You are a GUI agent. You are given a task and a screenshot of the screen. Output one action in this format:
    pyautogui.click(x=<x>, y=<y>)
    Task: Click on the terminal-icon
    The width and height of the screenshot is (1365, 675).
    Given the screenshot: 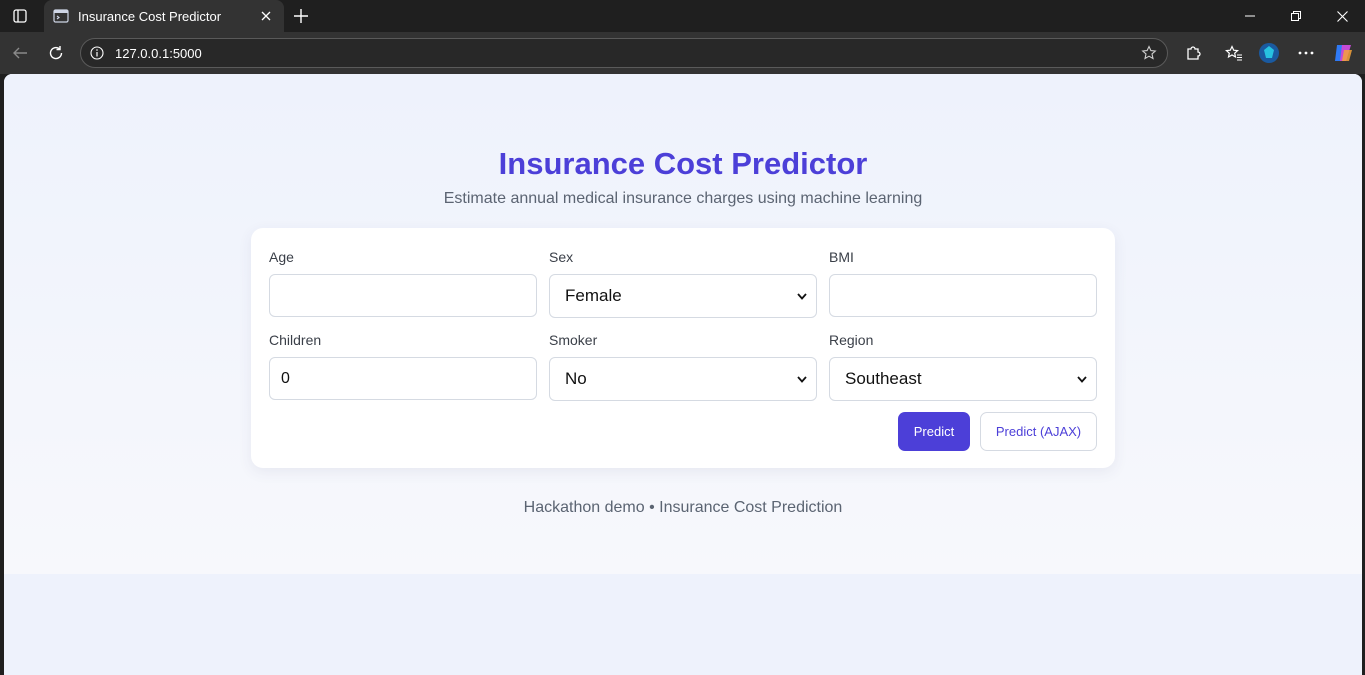 What is the action you would take?
    pyautogui.click(x=61, y=16)
    